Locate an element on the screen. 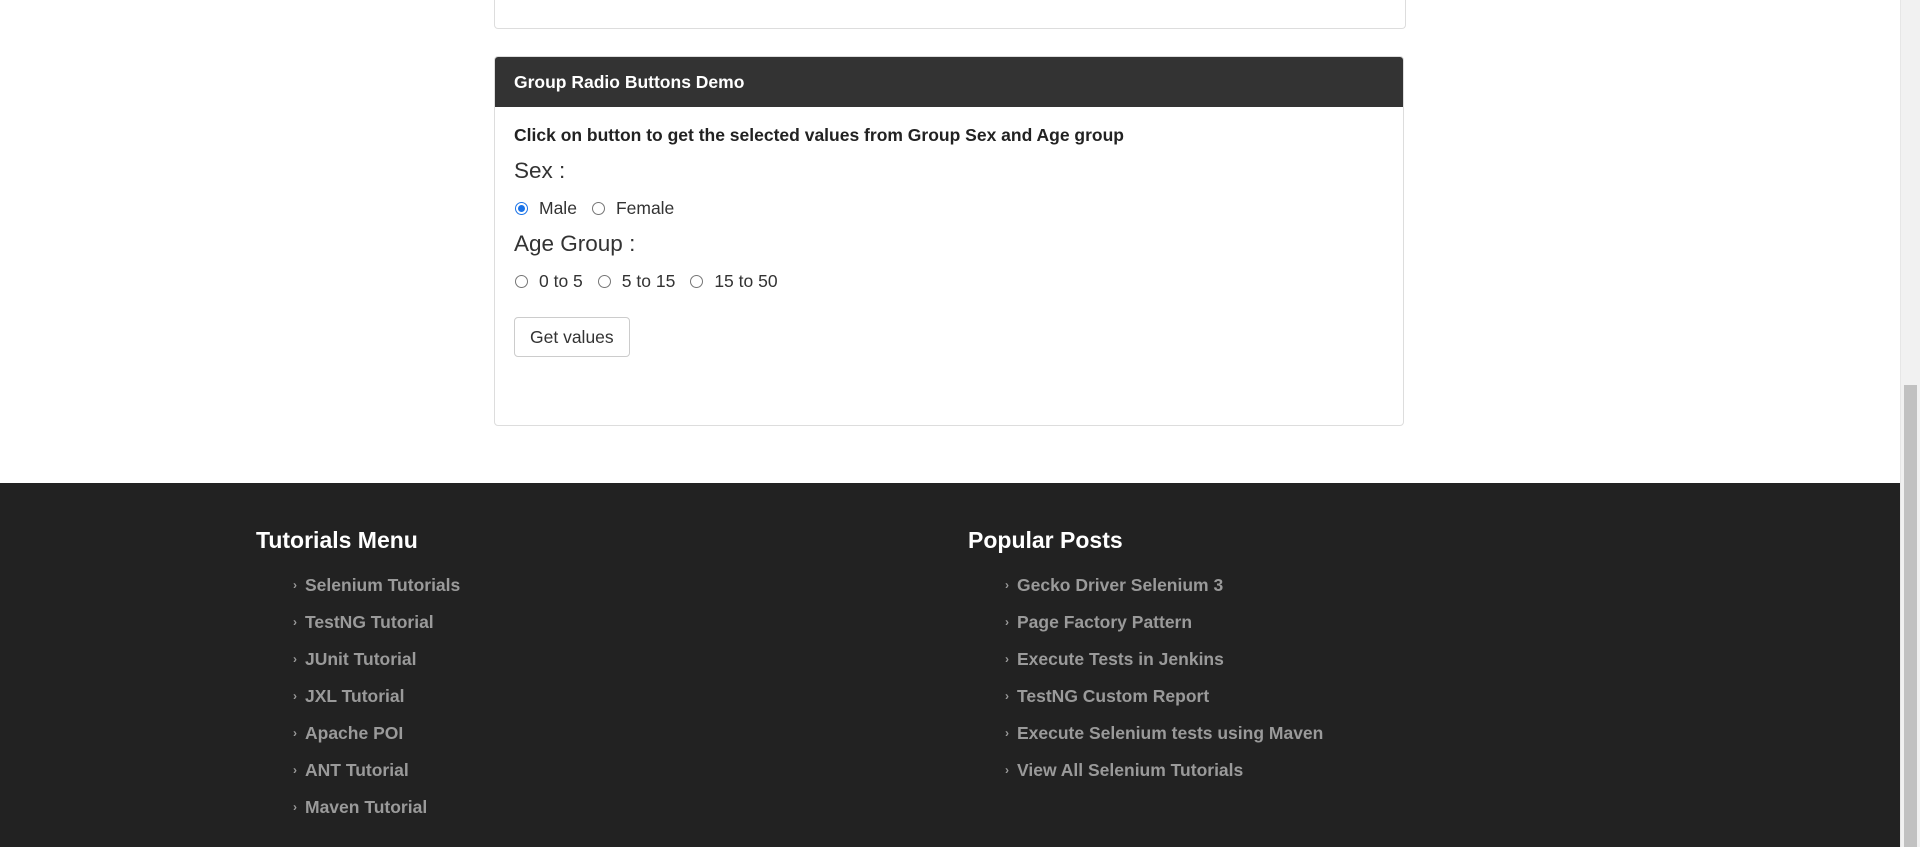 Image resolution: width=1920 pixels, height=847 pixels. age-option-5-15: 5 to 15 is located at coordinates (636, 281).